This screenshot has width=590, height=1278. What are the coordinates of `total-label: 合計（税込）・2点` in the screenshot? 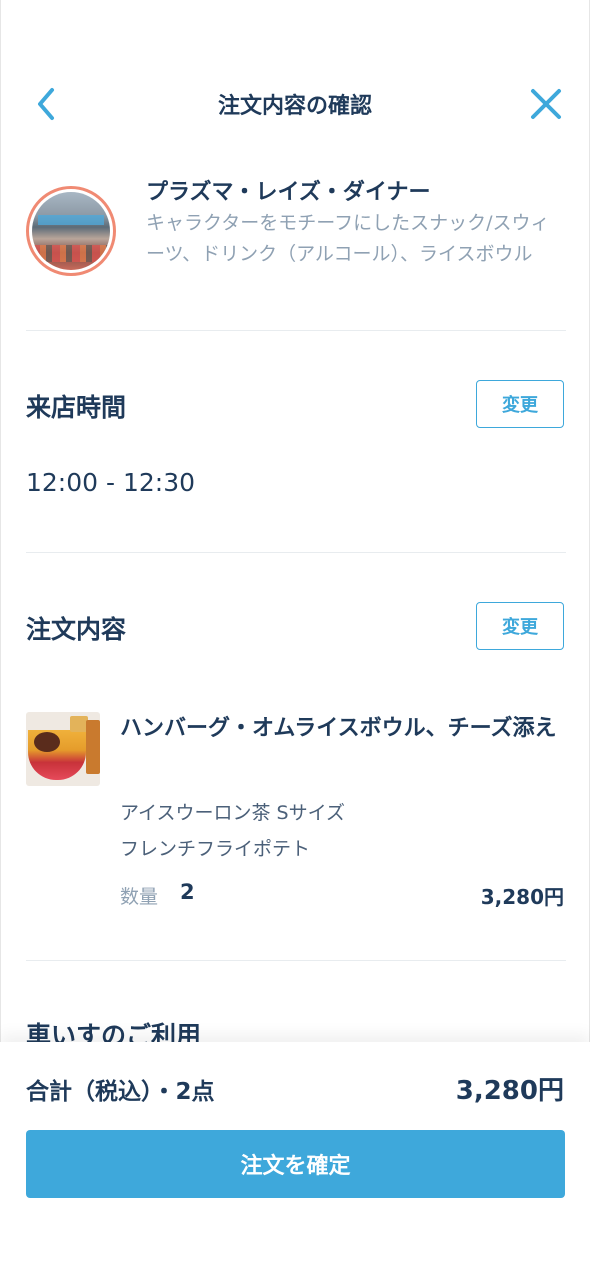 It's located at (120, 1092).